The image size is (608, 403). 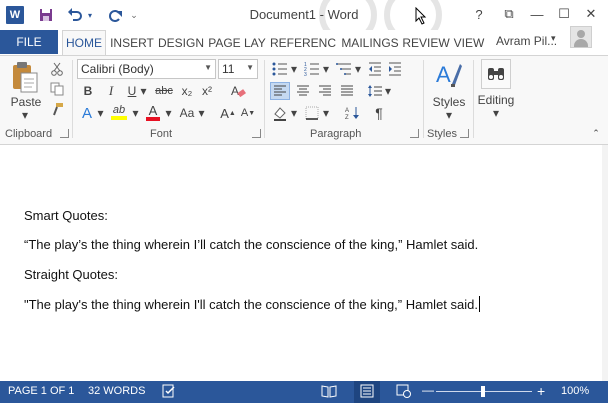 I want to click on font-size-dropdown-icon: ▼, so click(x=250, y=67).